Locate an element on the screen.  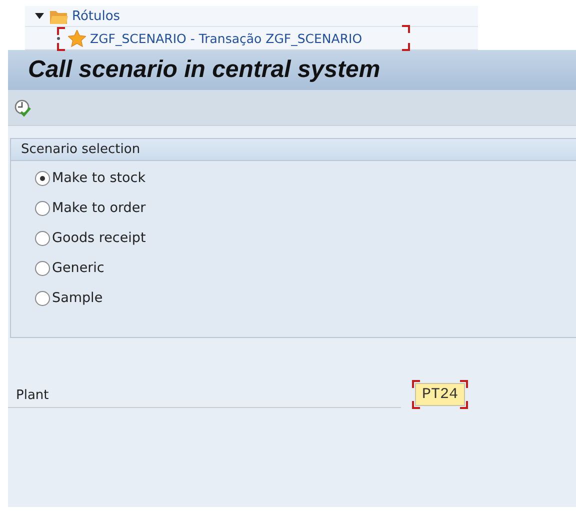
expand-arrow-icon is located at coordinates (39, 16).